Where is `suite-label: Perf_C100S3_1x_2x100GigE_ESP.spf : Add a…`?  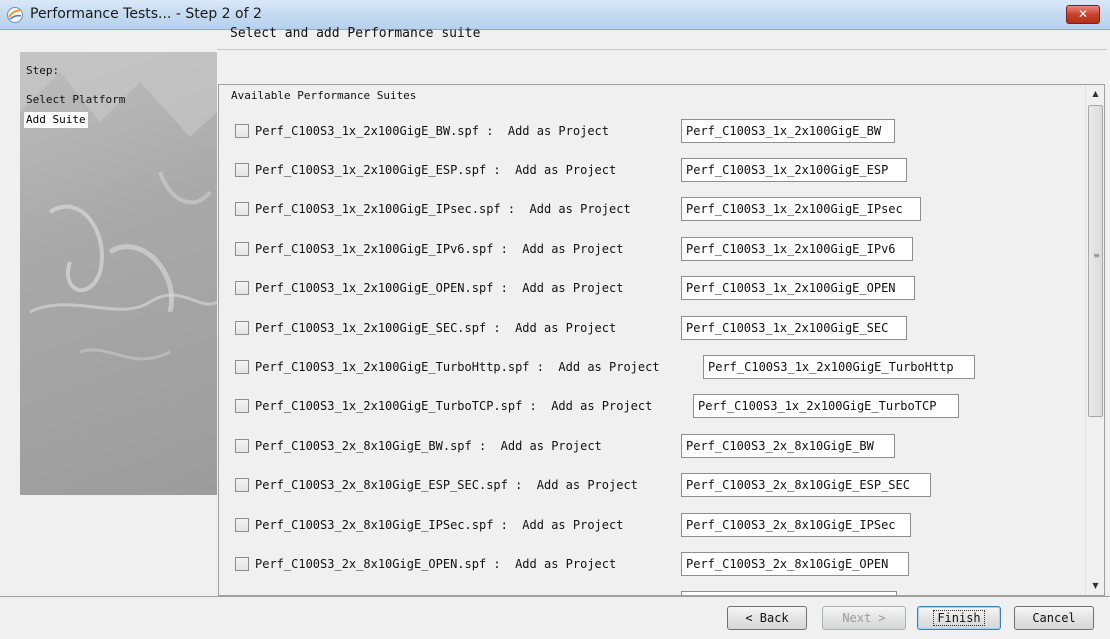
suite-label: Perf_C100S3_1x_2x100GigE_ESP.spf : Add a… is located at coordinates (436, 170).